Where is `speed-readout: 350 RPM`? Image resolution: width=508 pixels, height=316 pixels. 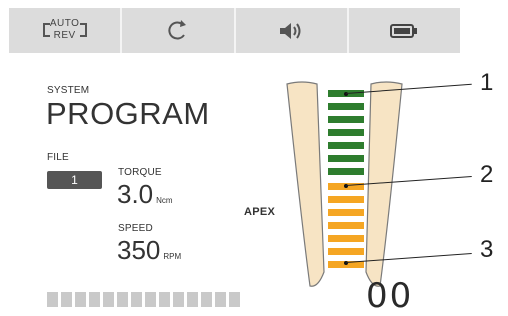 speed-readout: 350 RPM is located at coordinates (149, 250).